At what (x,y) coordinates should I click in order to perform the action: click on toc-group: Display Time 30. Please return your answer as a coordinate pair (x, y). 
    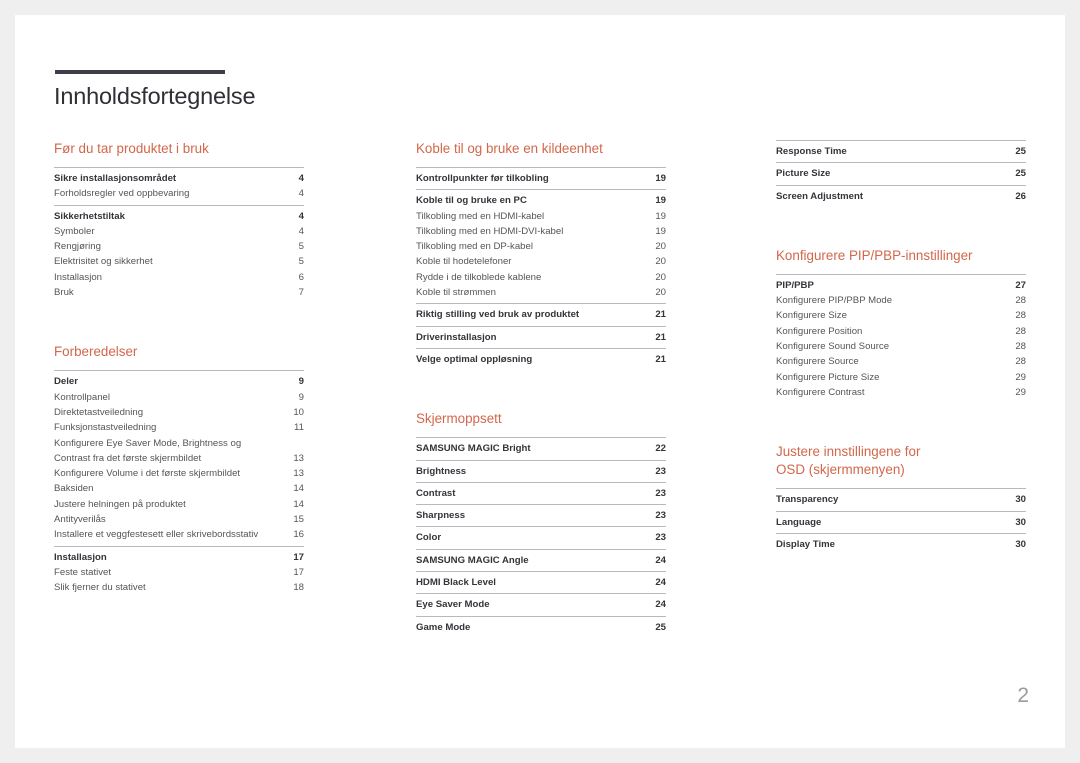
    Looking at the image, I should click on (901, 543).